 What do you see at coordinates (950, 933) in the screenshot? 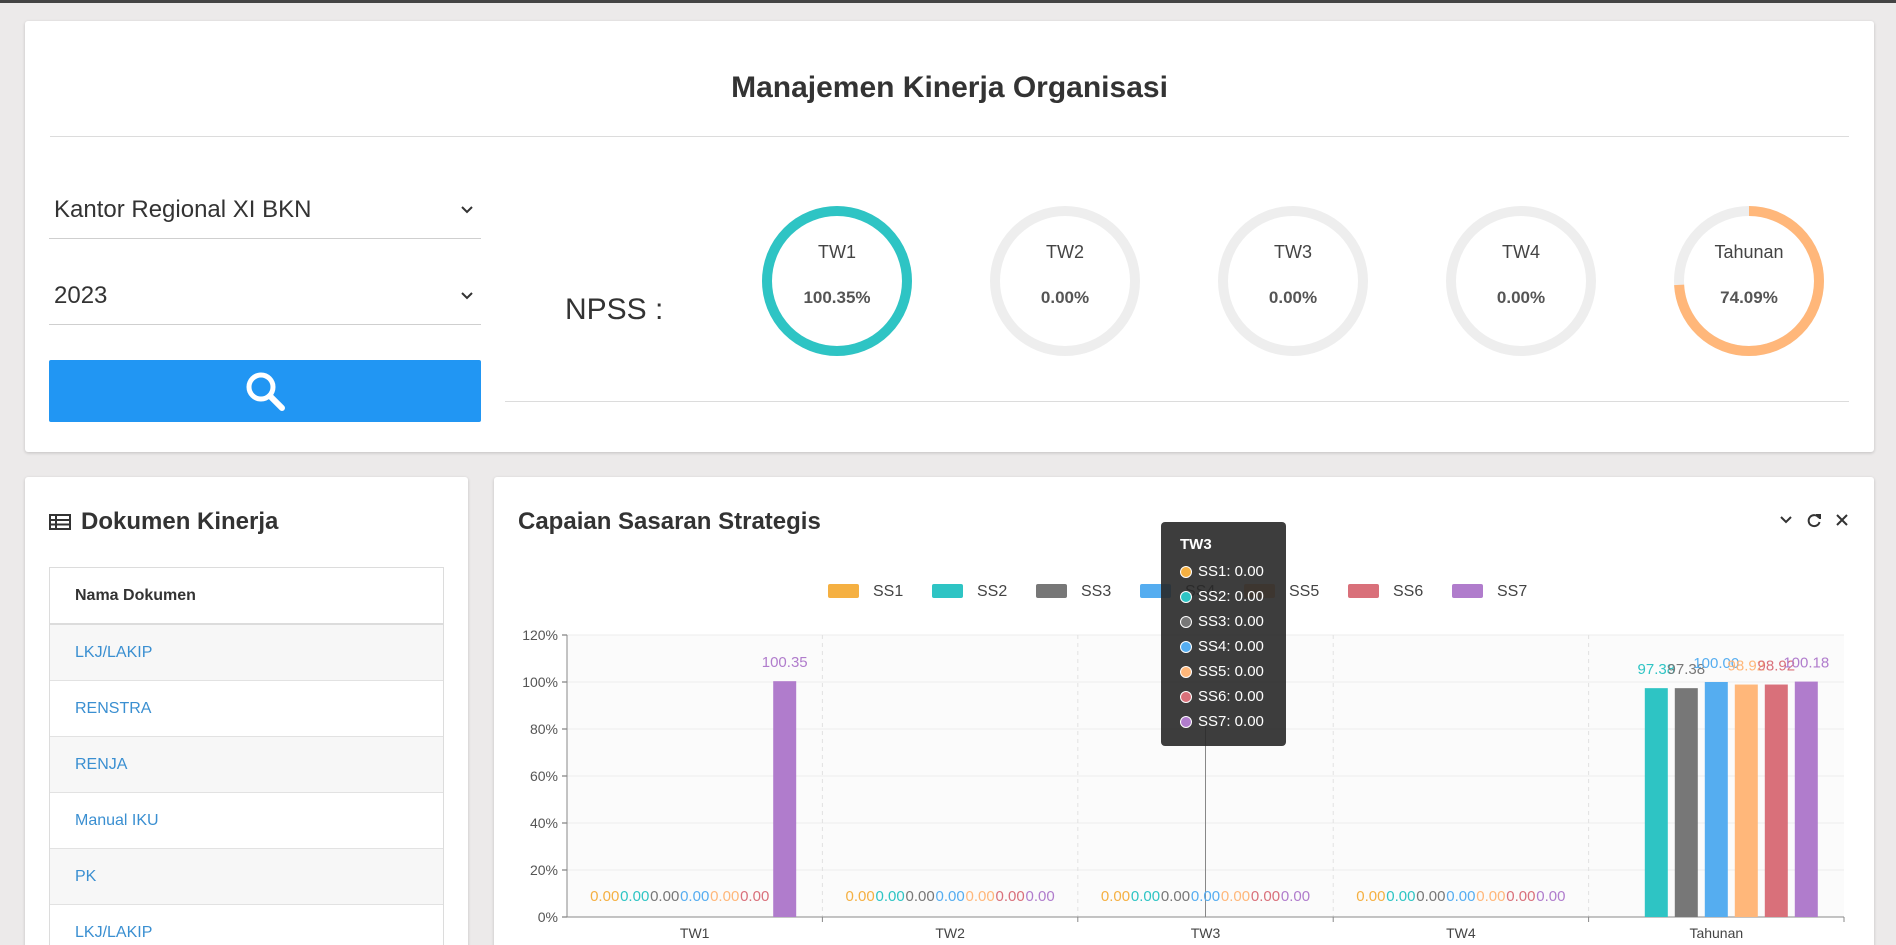
I see `x-tick-label: TW2` at bounding box center [950, 933].